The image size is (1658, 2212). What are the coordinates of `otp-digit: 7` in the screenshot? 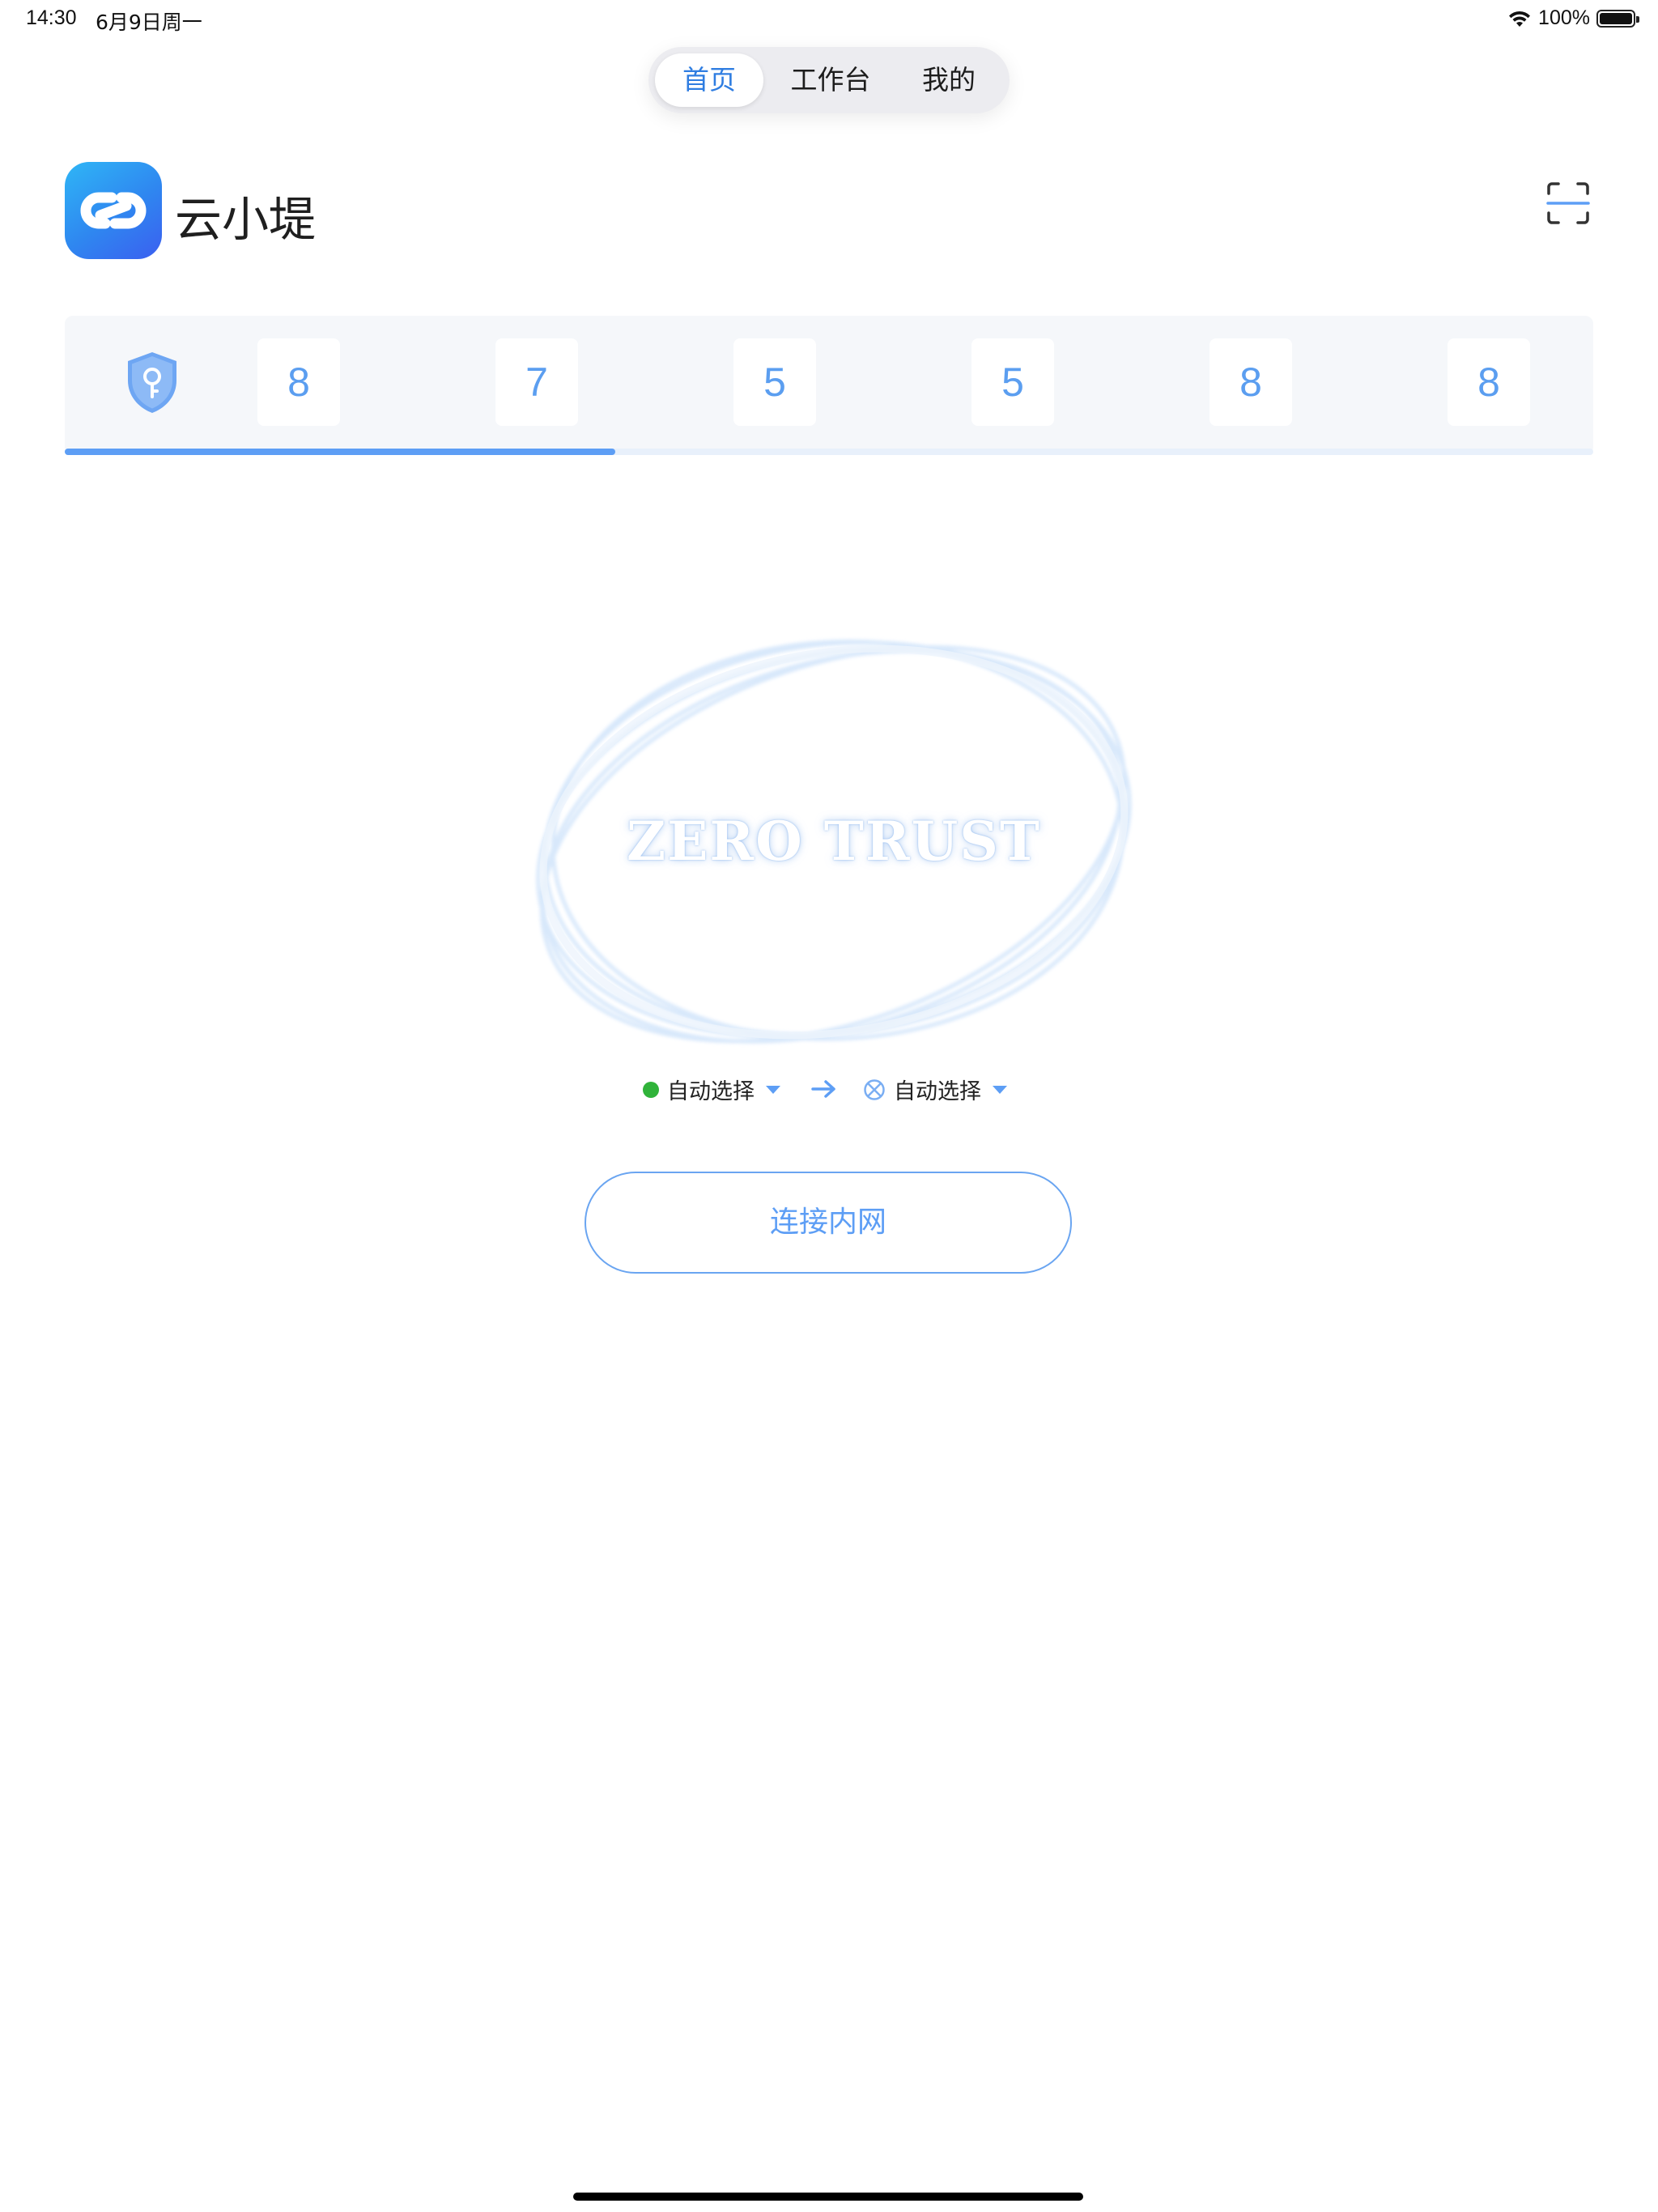 It's located at (536, 382).